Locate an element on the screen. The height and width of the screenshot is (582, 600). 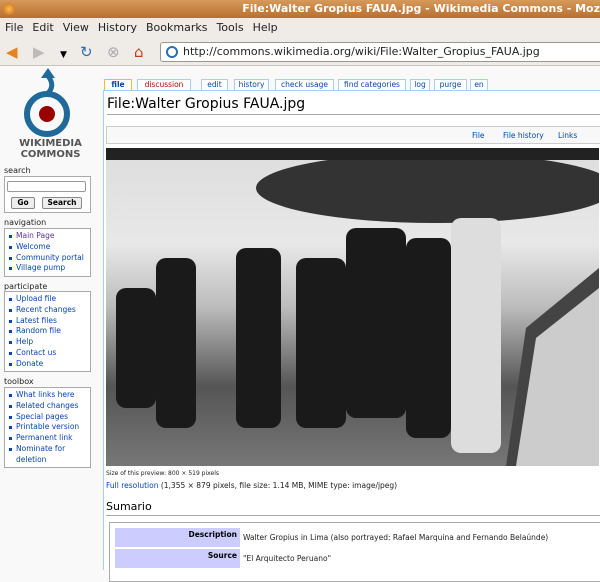
latest-files-link: Latest files is located at coordinates (47, 321).